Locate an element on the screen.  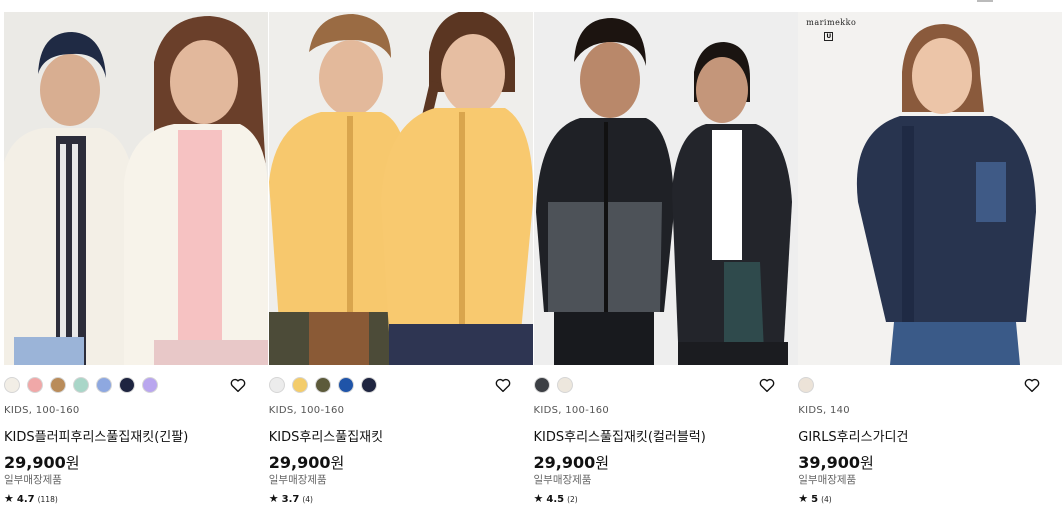
product-rating: ★ 5 (4) is located at coordinates (814, 498).